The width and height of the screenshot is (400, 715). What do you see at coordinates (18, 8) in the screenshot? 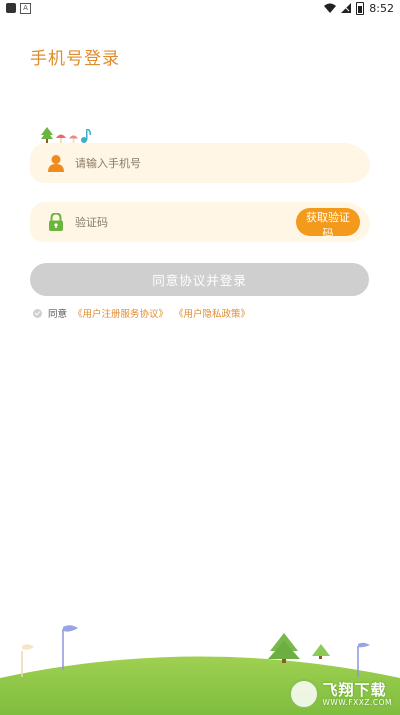
I see `status-bar-left: A` at bounding box center [18, 8].